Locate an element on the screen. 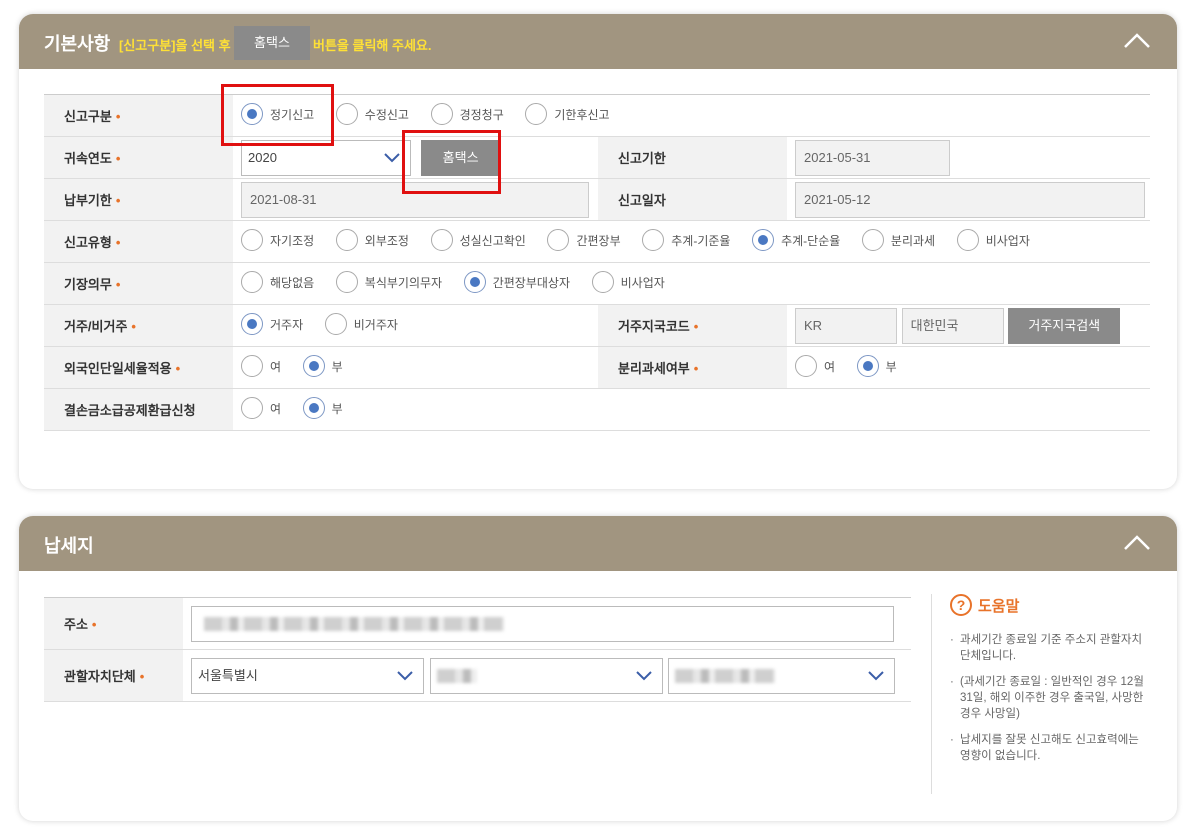  row-residency: 거주/비거주 • 거주자 비거주자 거주지국코드 • KR 대한민국 거주지국검색 is located at coordinates (597, 325).